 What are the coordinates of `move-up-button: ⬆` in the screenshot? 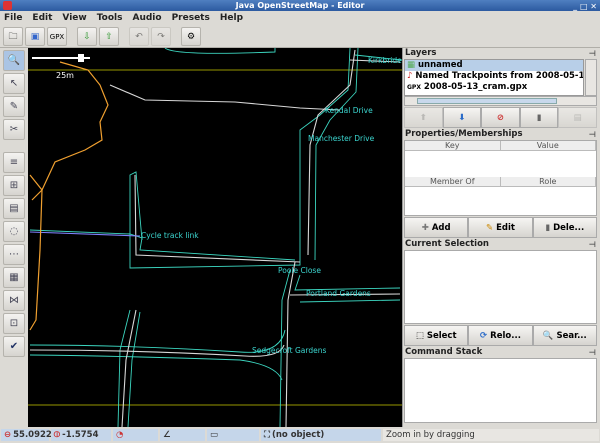 It's located at (423, 117).